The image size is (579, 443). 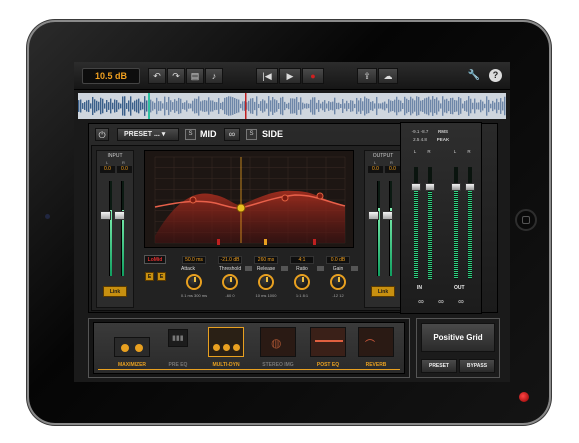 What do you see at coordinates (285, 198) in the screenshot?
I see `band-node-himid` at bounding box center [285, 198].